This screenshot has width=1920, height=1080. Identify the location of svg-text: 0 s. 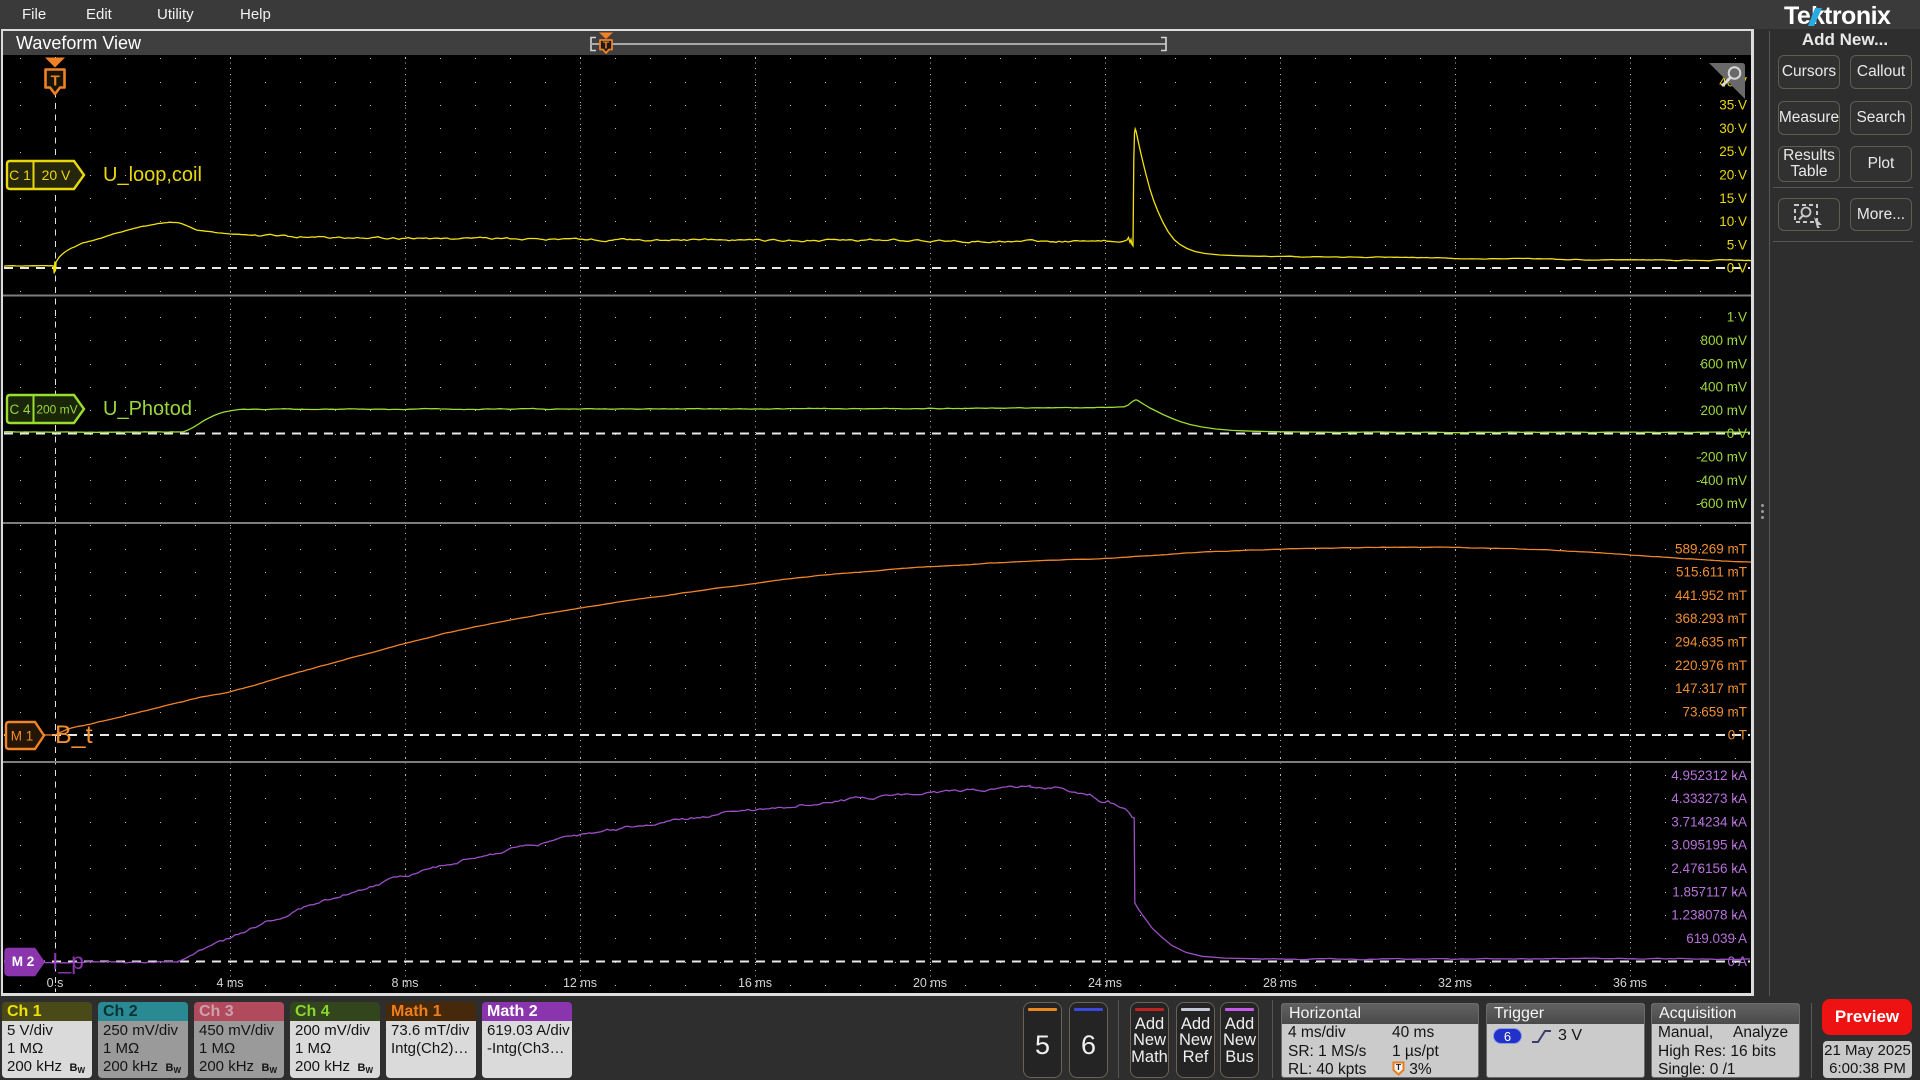
(55, 983).